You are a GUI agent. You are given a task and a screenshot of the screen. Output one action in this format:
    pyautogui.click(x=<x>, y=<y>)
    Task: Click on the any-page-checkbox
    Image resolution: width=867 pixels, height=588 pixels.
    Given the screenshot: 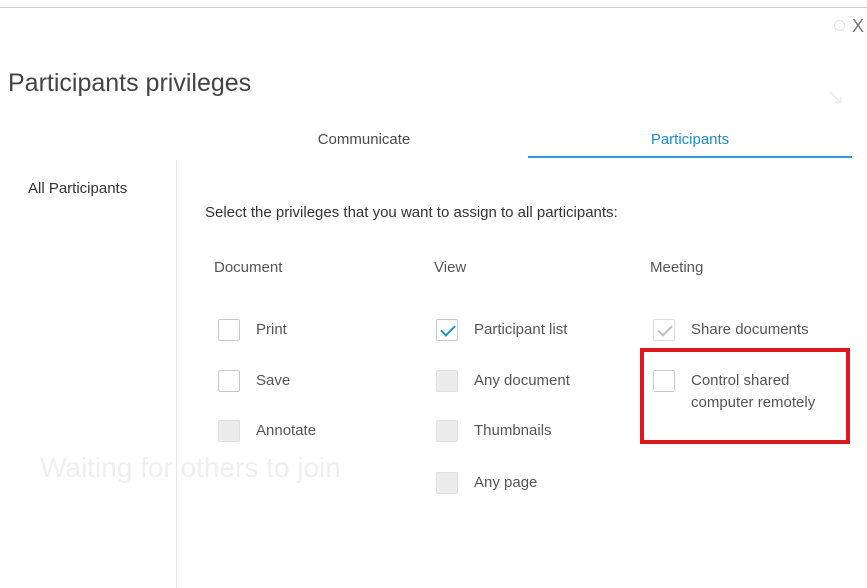 What is the action you would take?
    pyautogui.click(x=447, y=483)
    